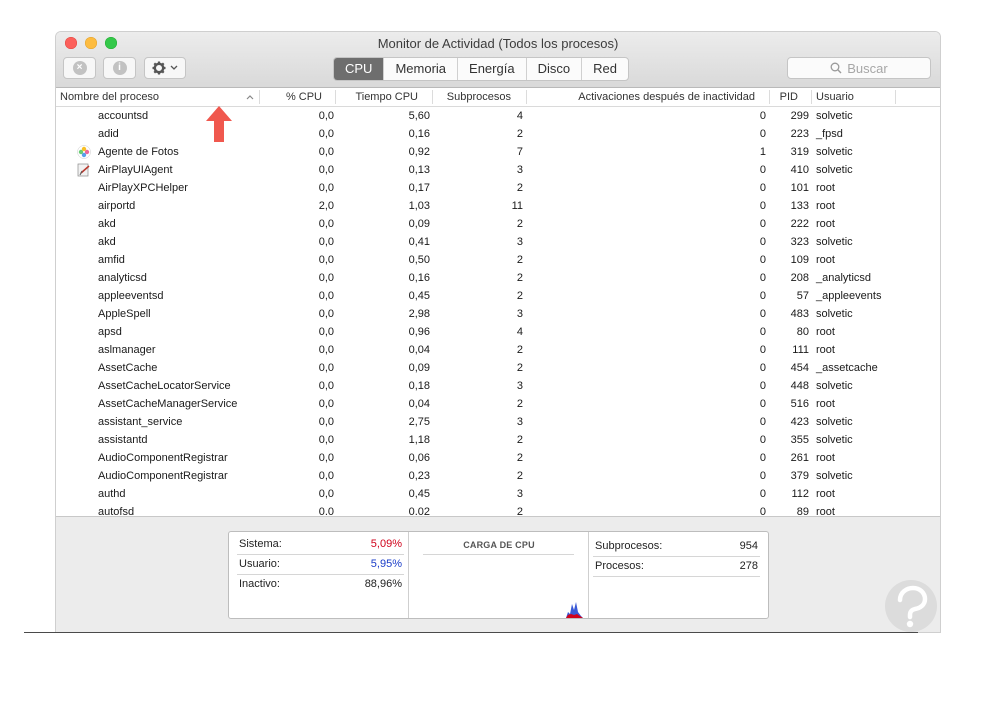  I want to click on column-header-wakeups: Activaciones después de inactividad, so click(641, 97).